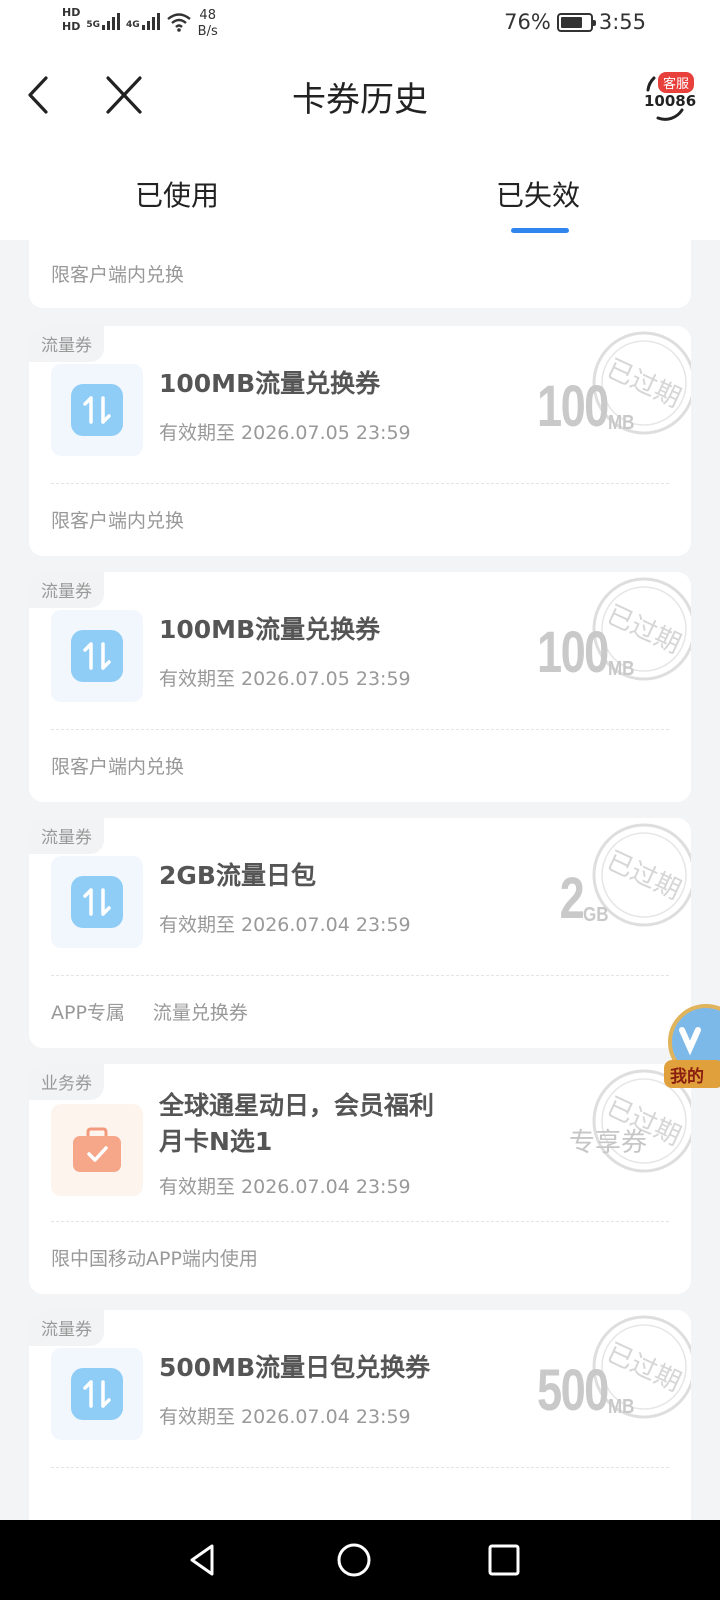 This screenshot has height=1600, width=720. I want to click on service-badge: 客服, so click(675, 82).